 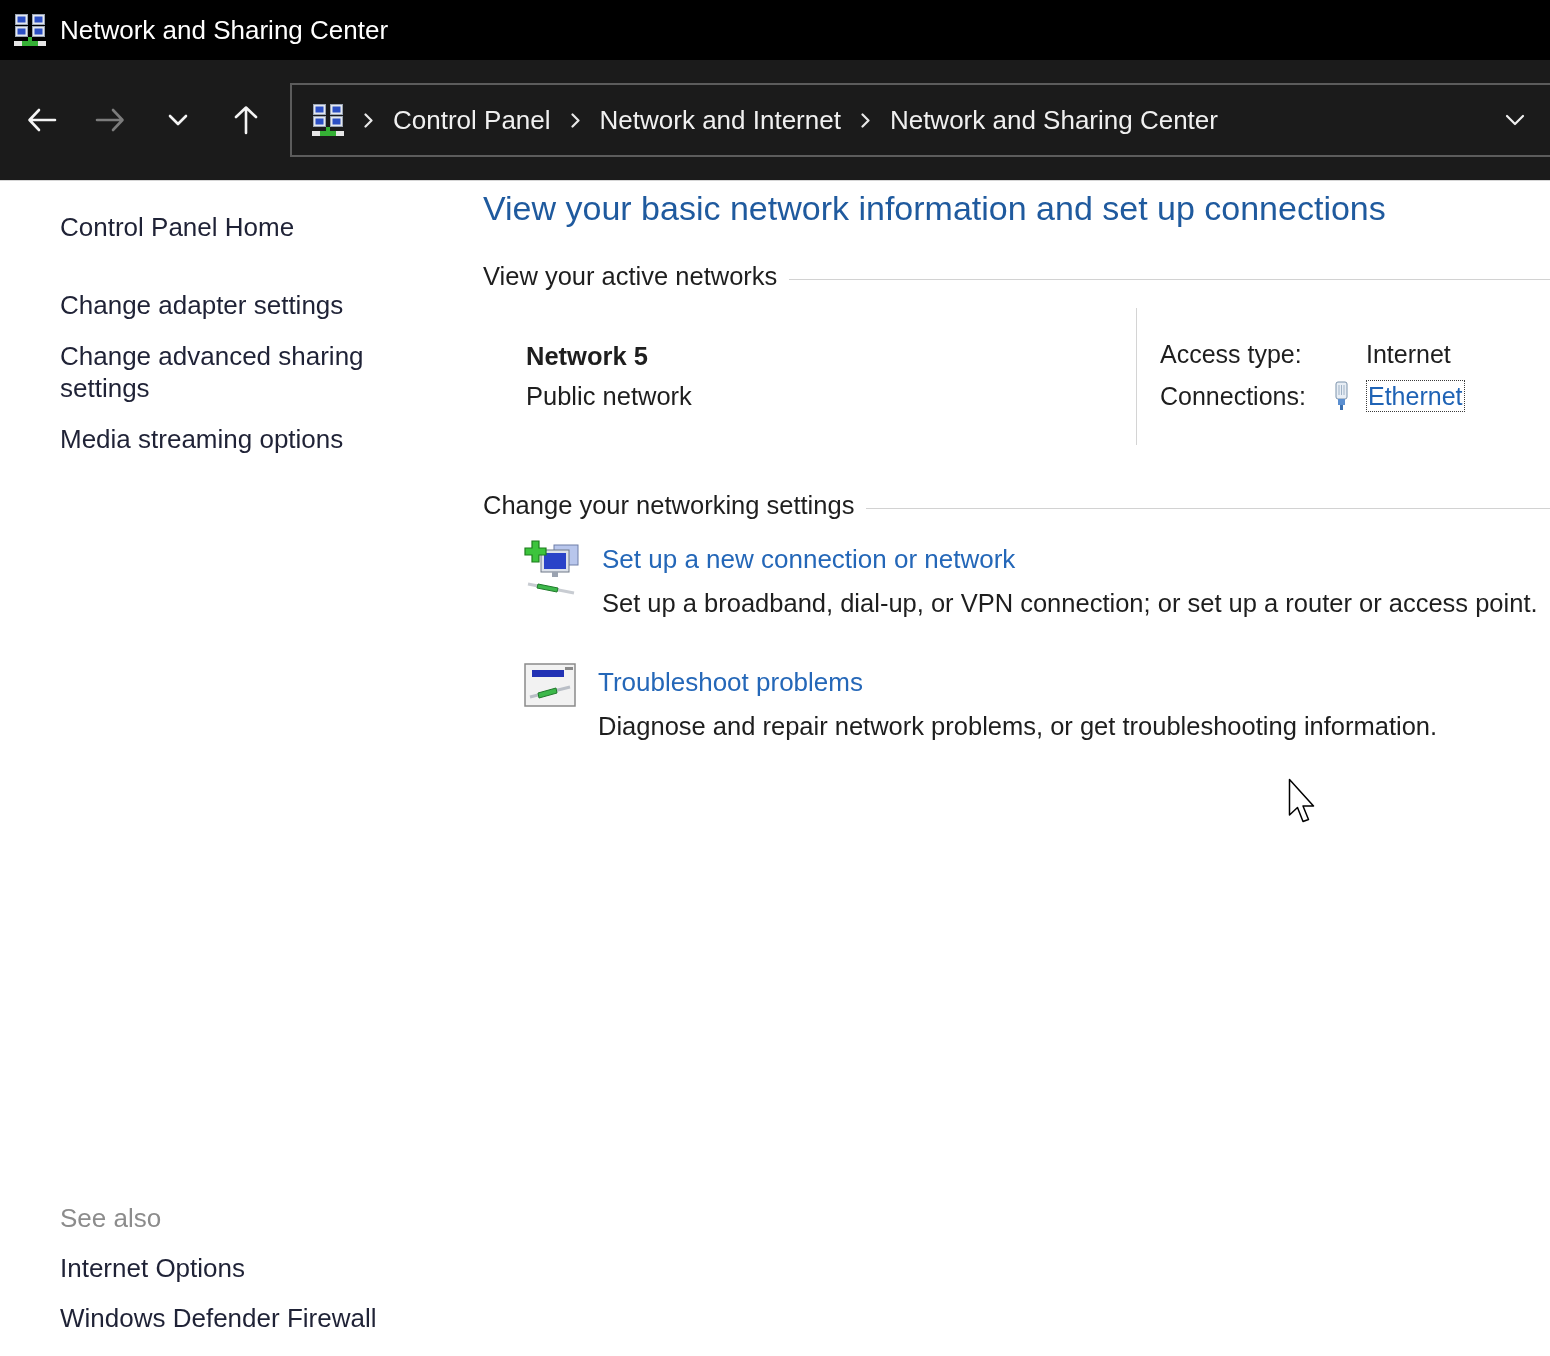 What do you see at coordinates (1231, 354) in the screenshot?
I see `access-type-label: Access type:` at bounding box center [1231, 354].